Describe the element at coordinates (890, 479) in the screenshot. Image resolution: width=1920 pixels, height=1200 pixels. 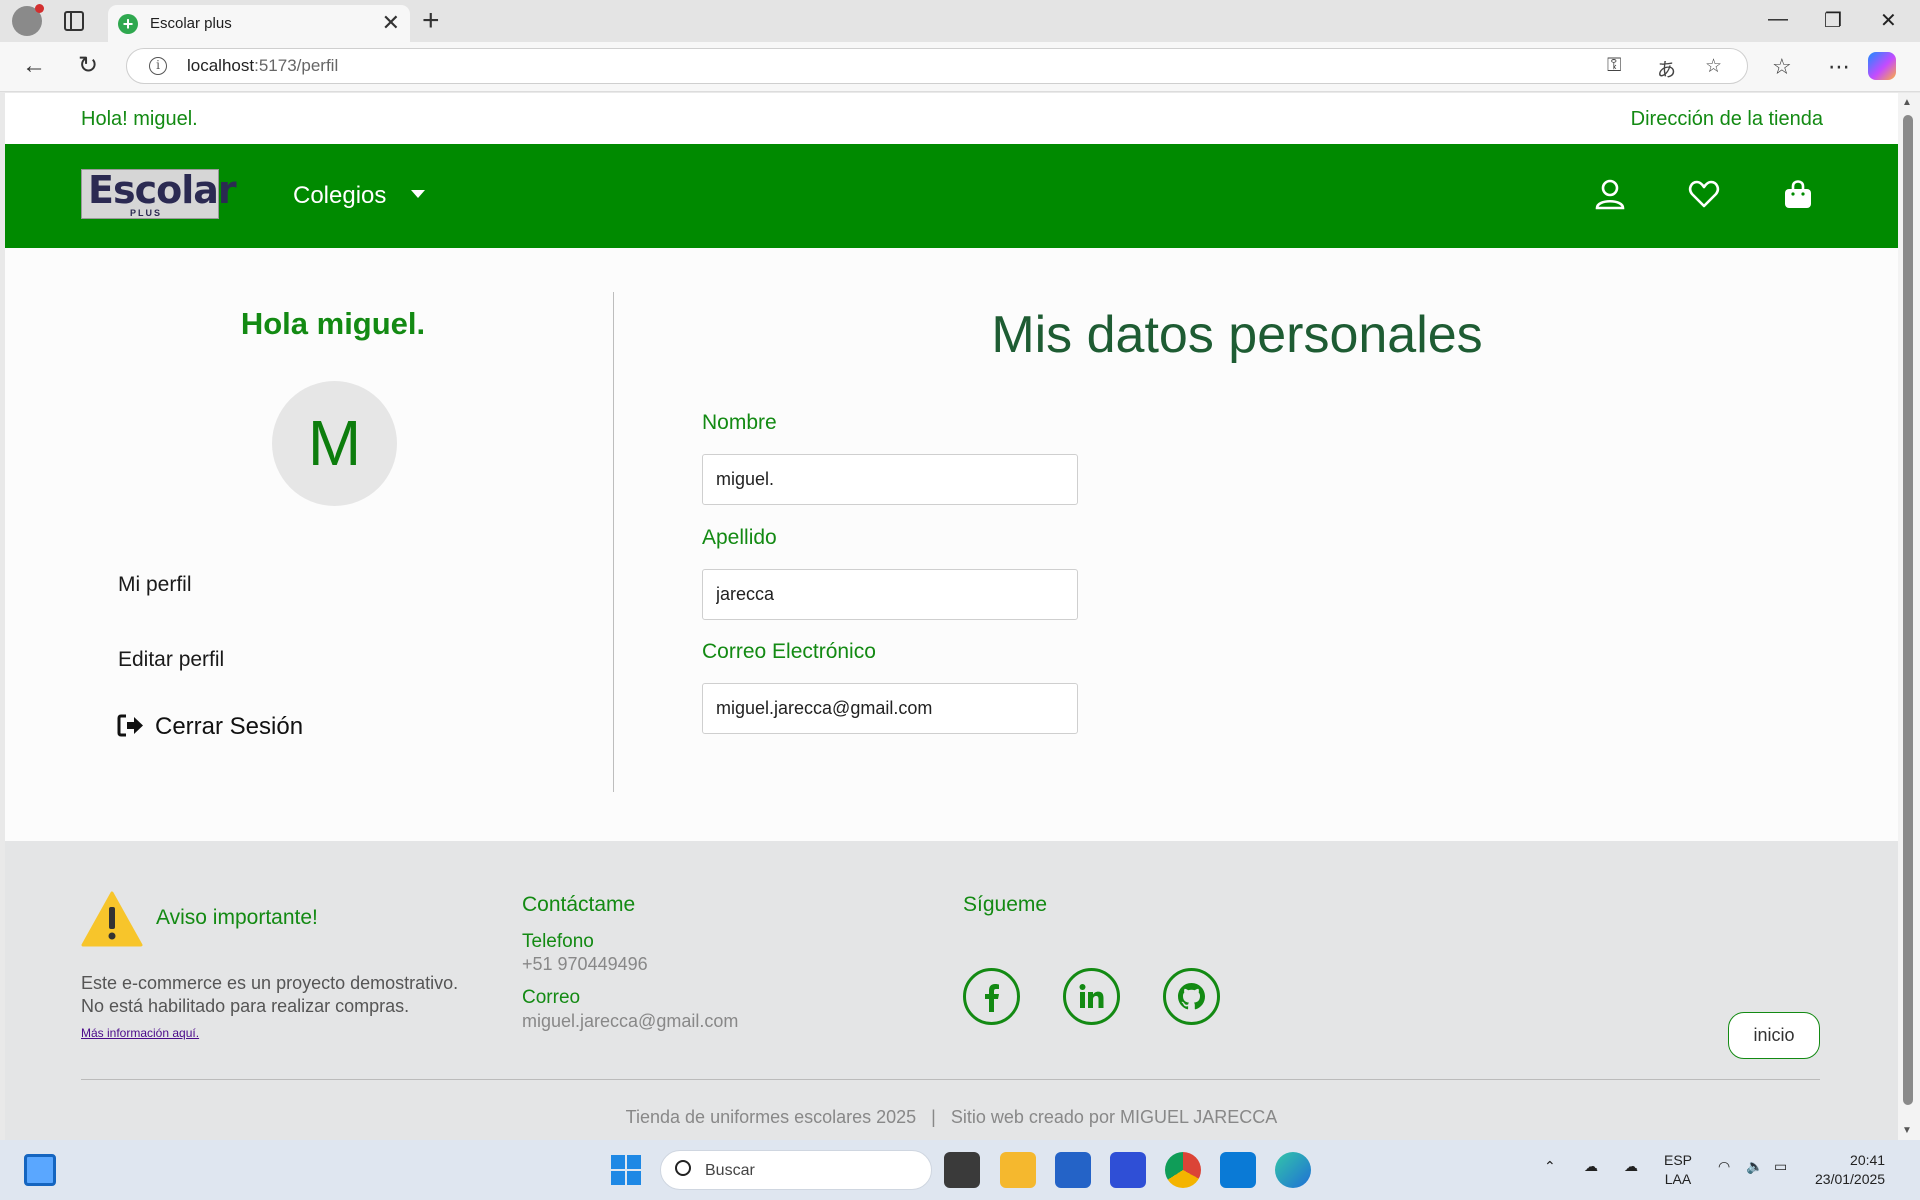
I see `nombre-field` at that location.